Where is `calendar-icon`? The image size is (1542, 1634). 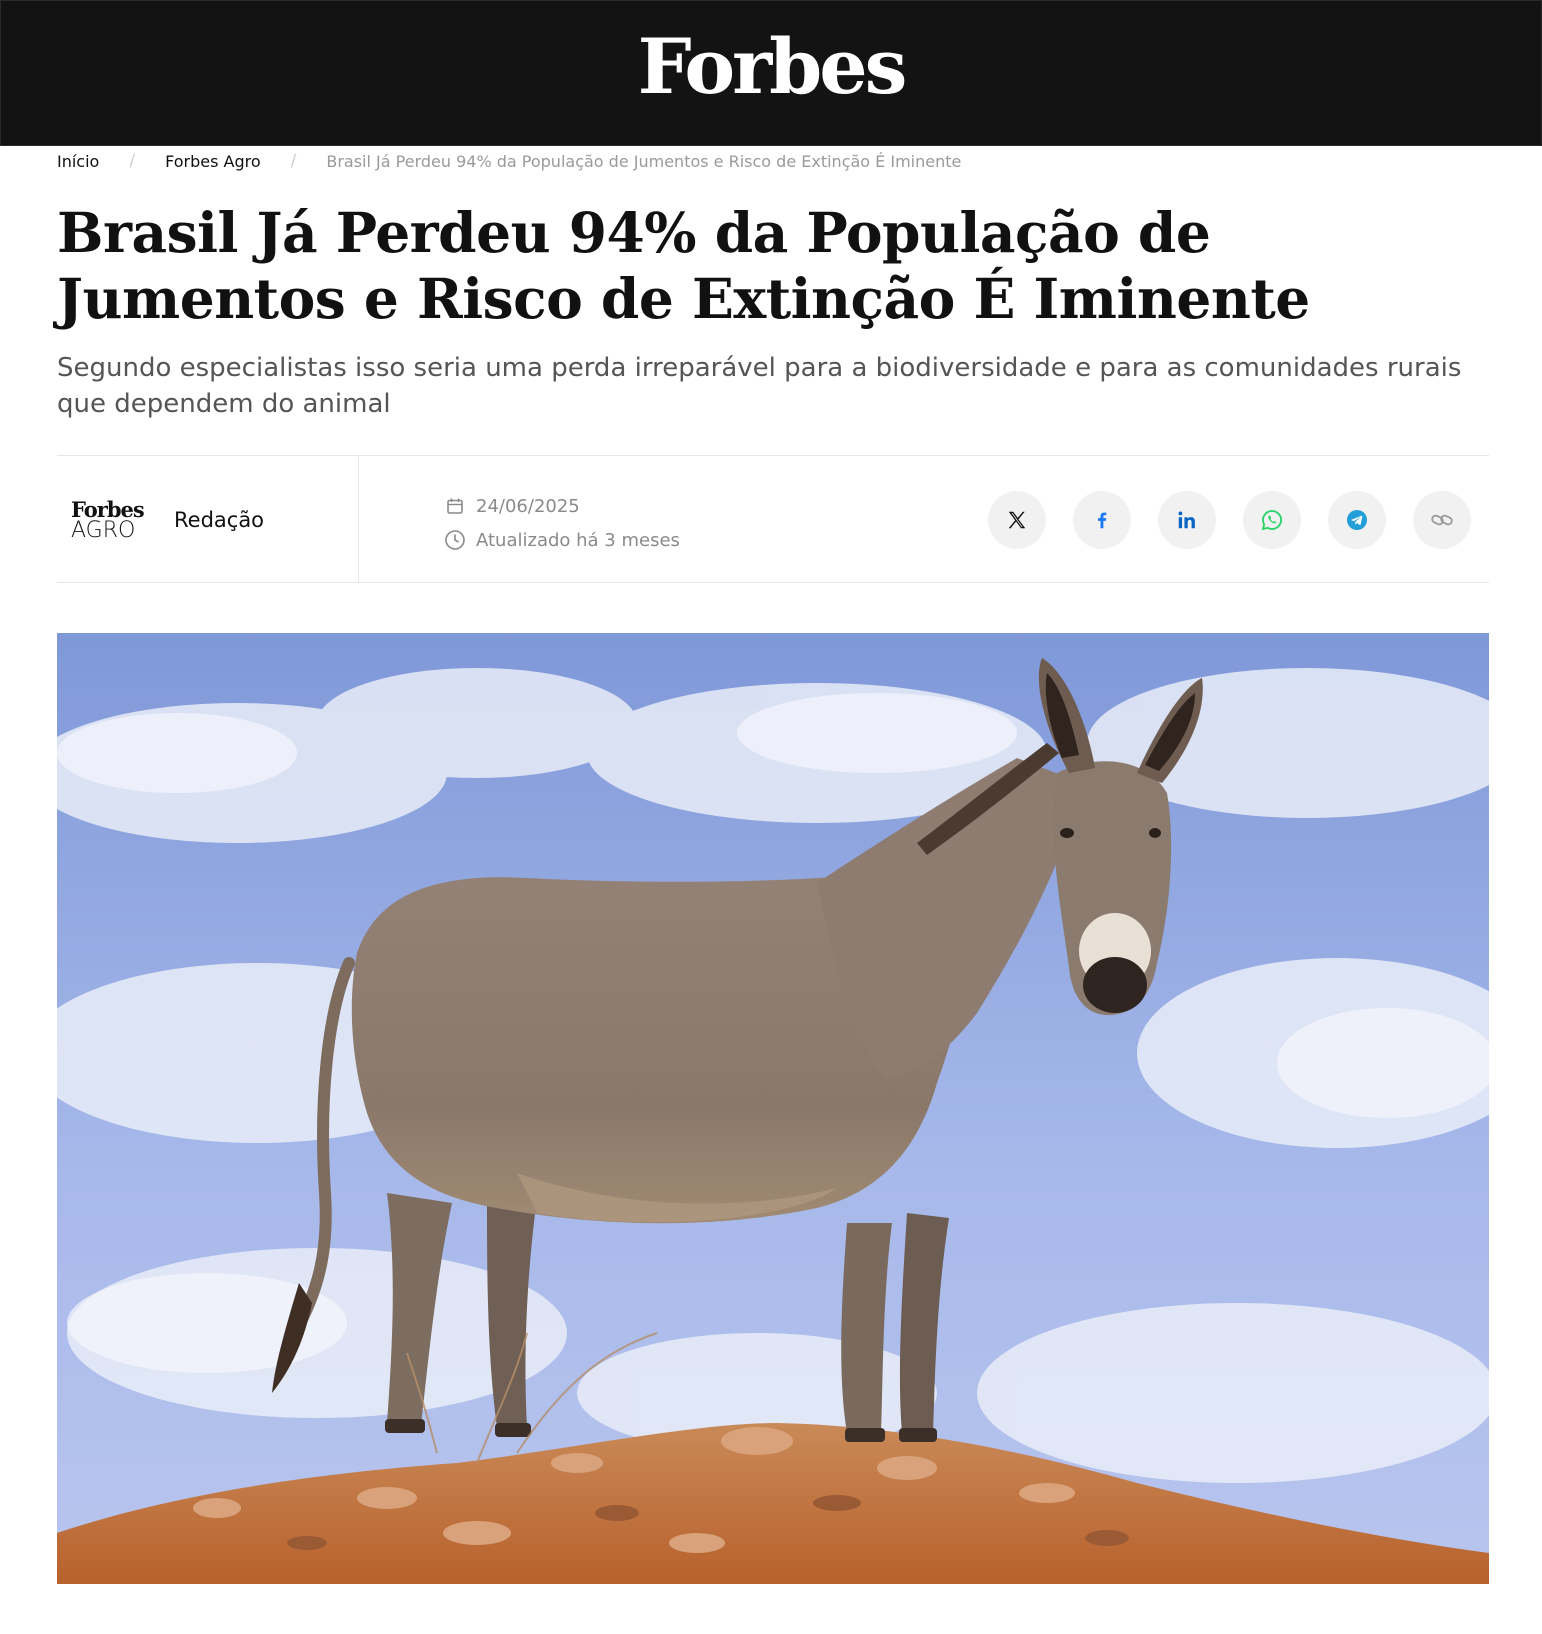
calendar-icon is located at coordinates (455, 506).